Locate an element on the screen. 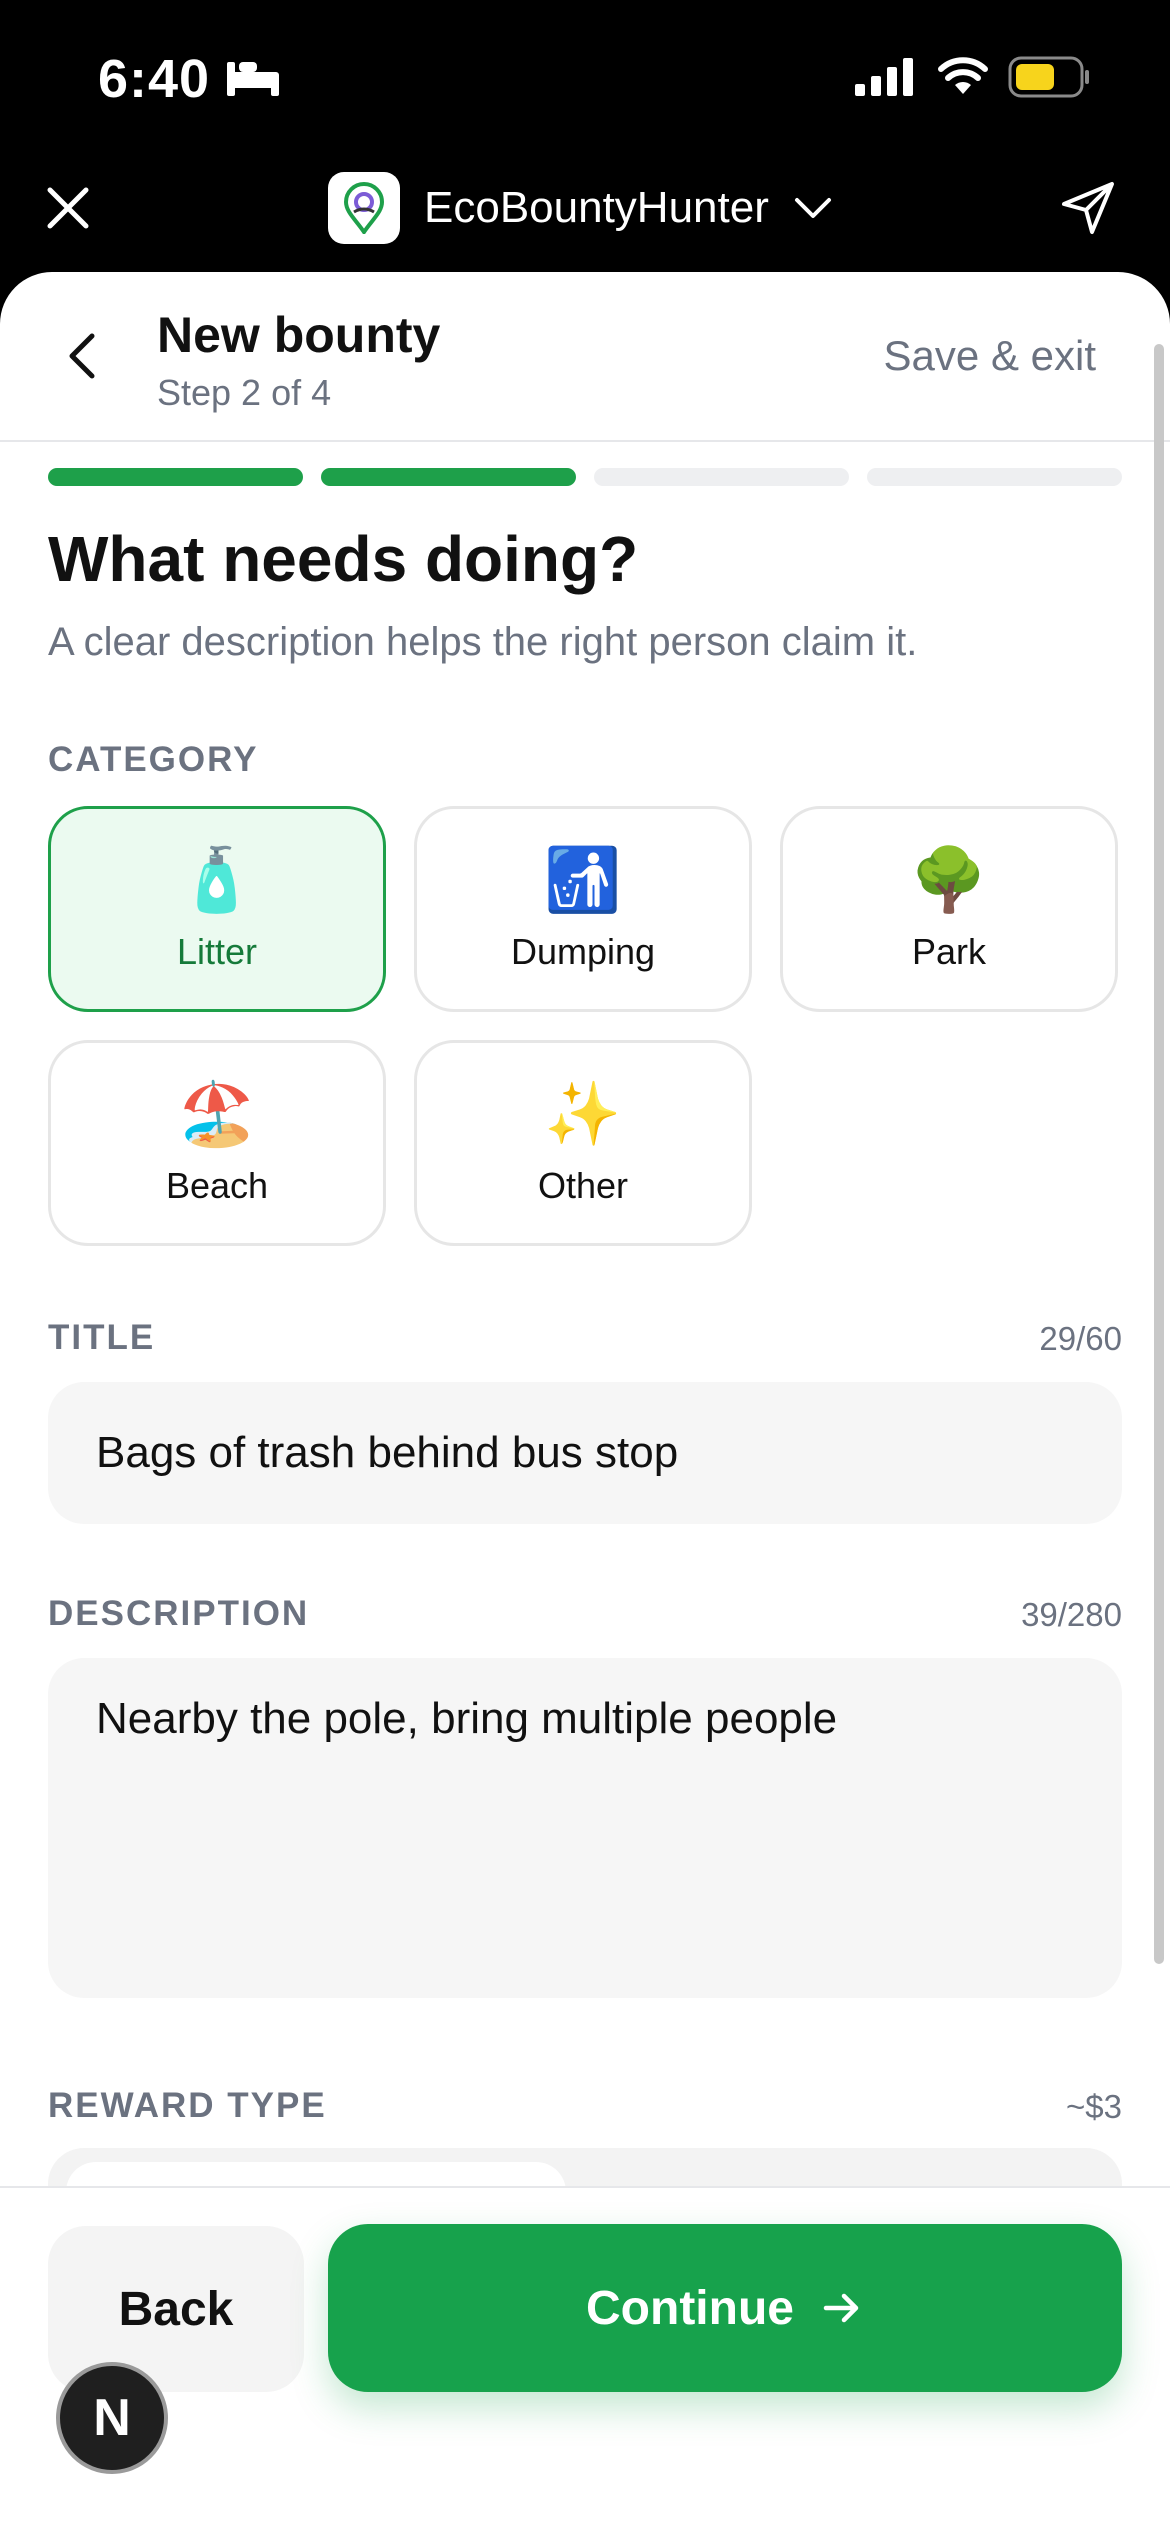  title-char-counter: 29/60 is located at coordinates (1080, 1338).